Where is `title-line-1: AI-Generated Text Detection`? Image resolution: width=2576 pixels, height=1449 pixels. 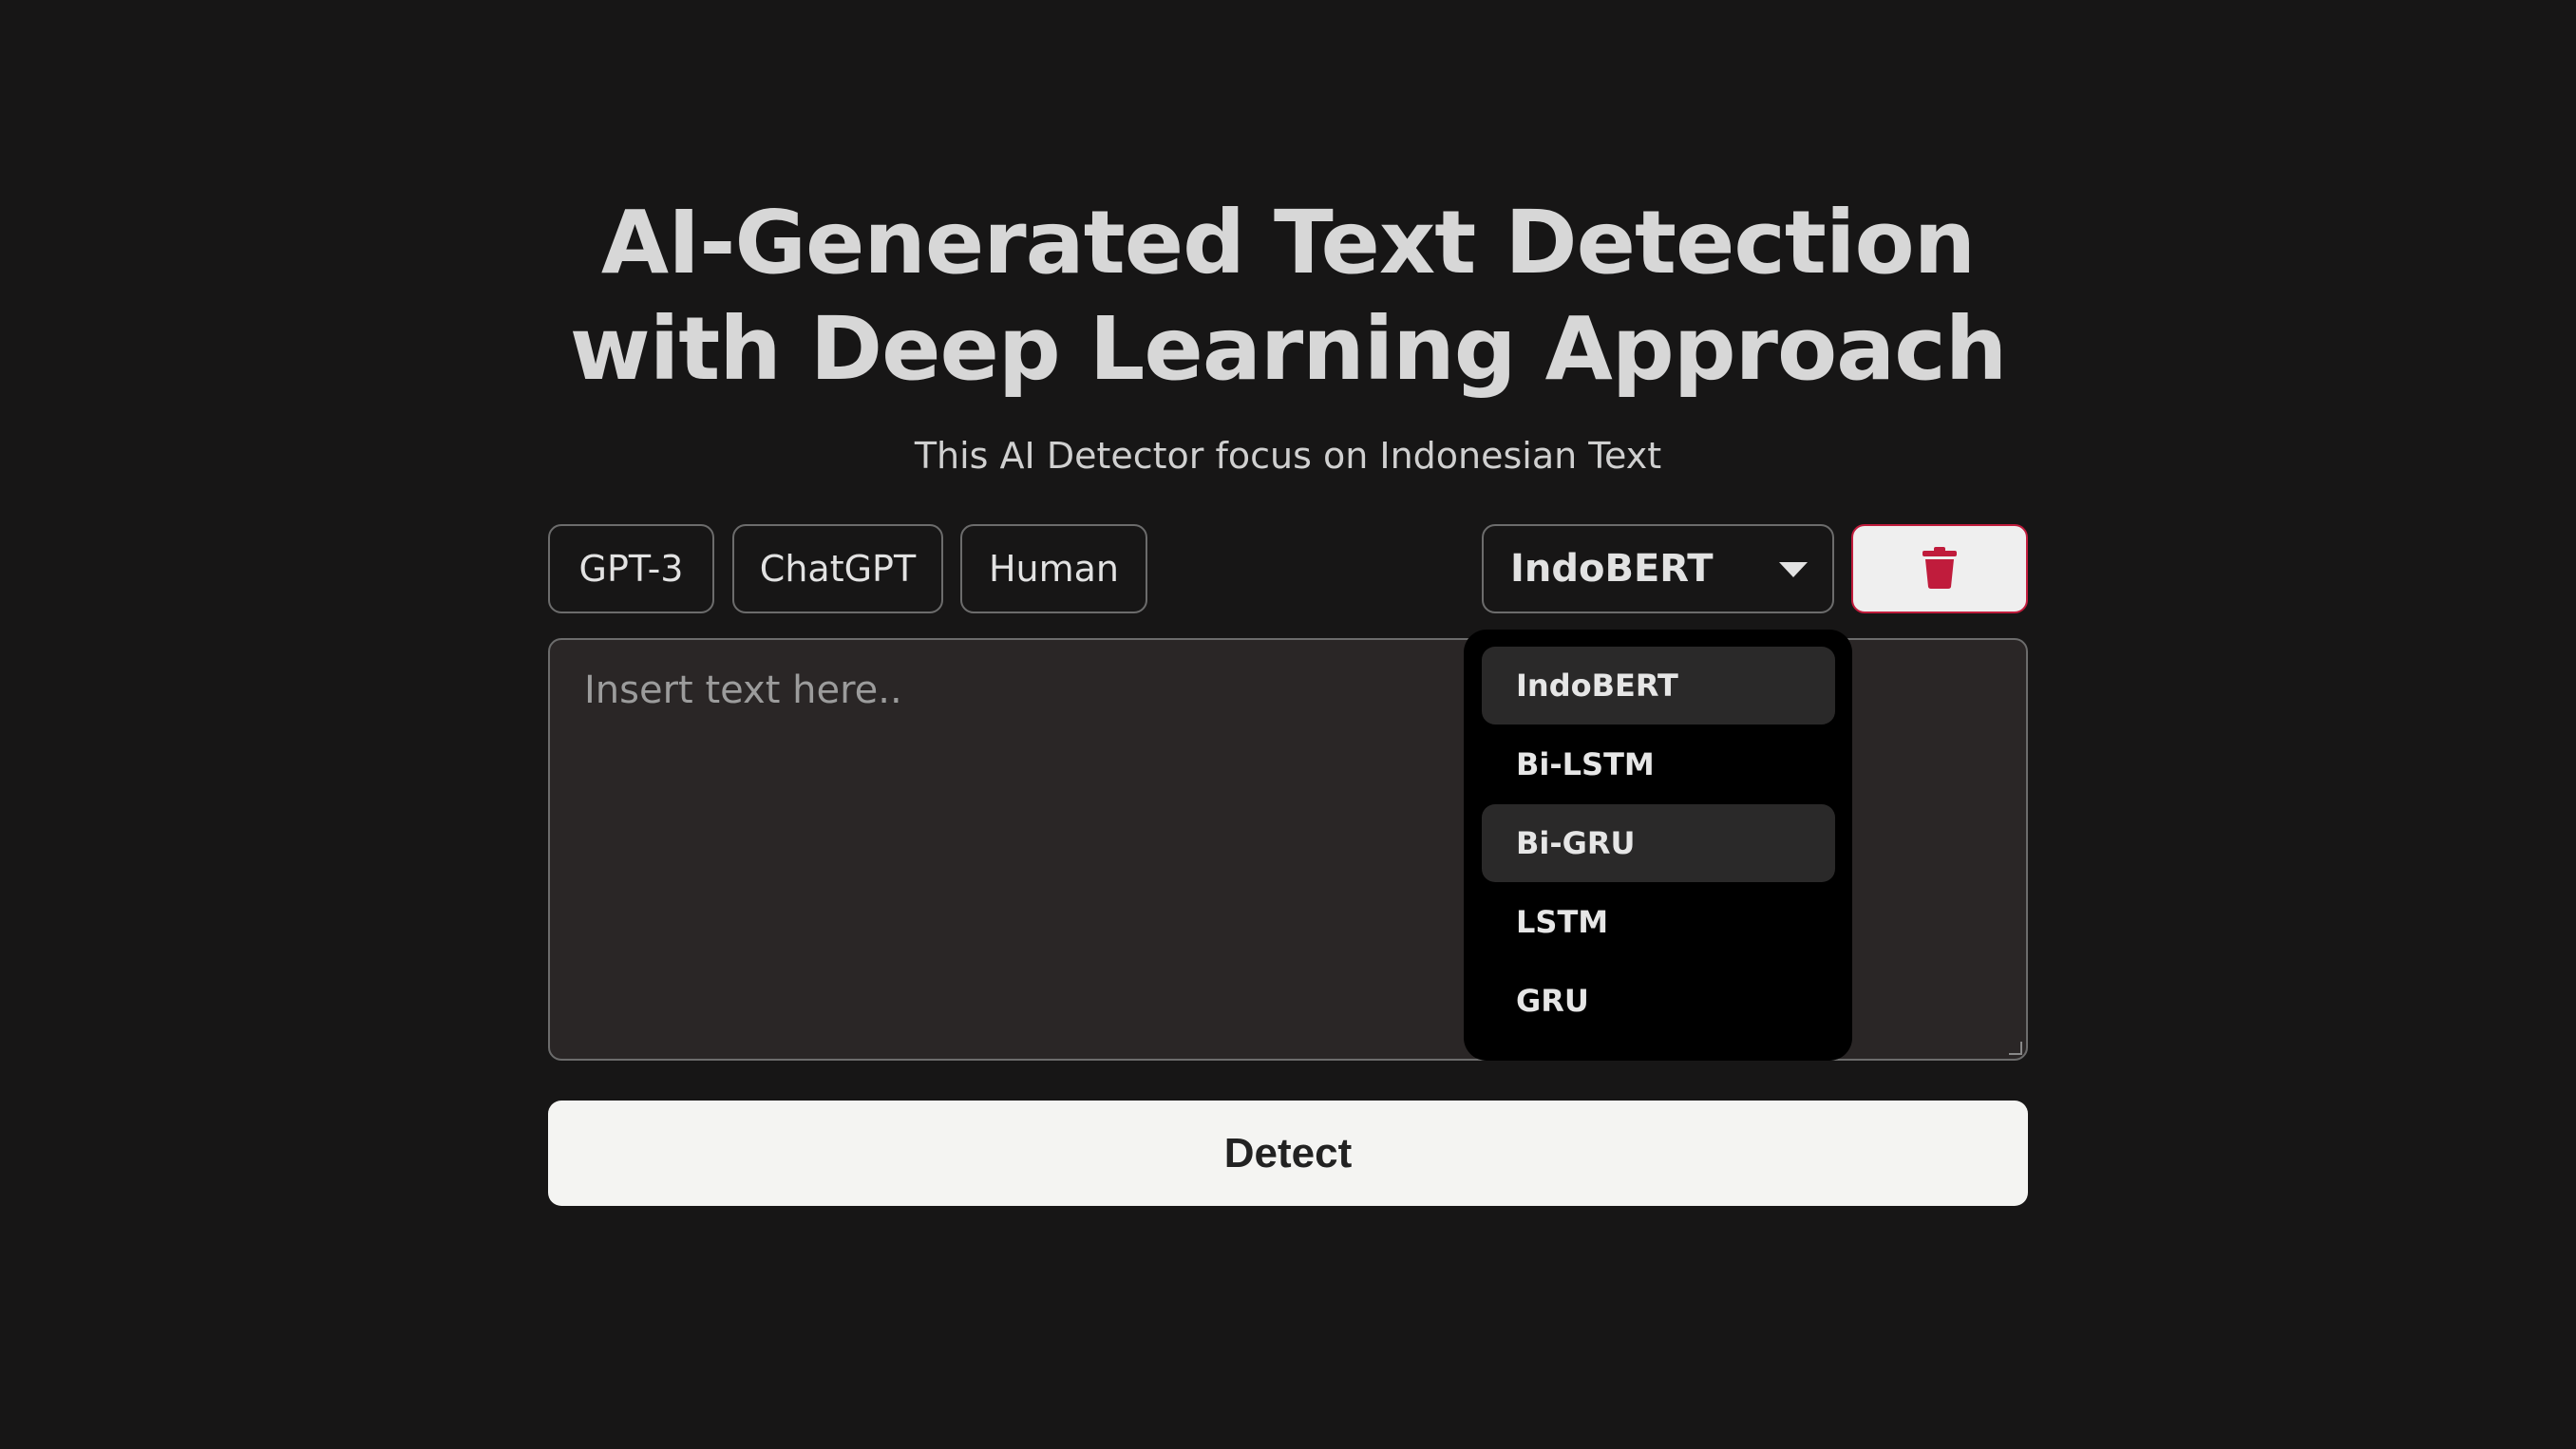
title-line-1: AI-Generated Text Detection is located at coordinates (1288, 242).